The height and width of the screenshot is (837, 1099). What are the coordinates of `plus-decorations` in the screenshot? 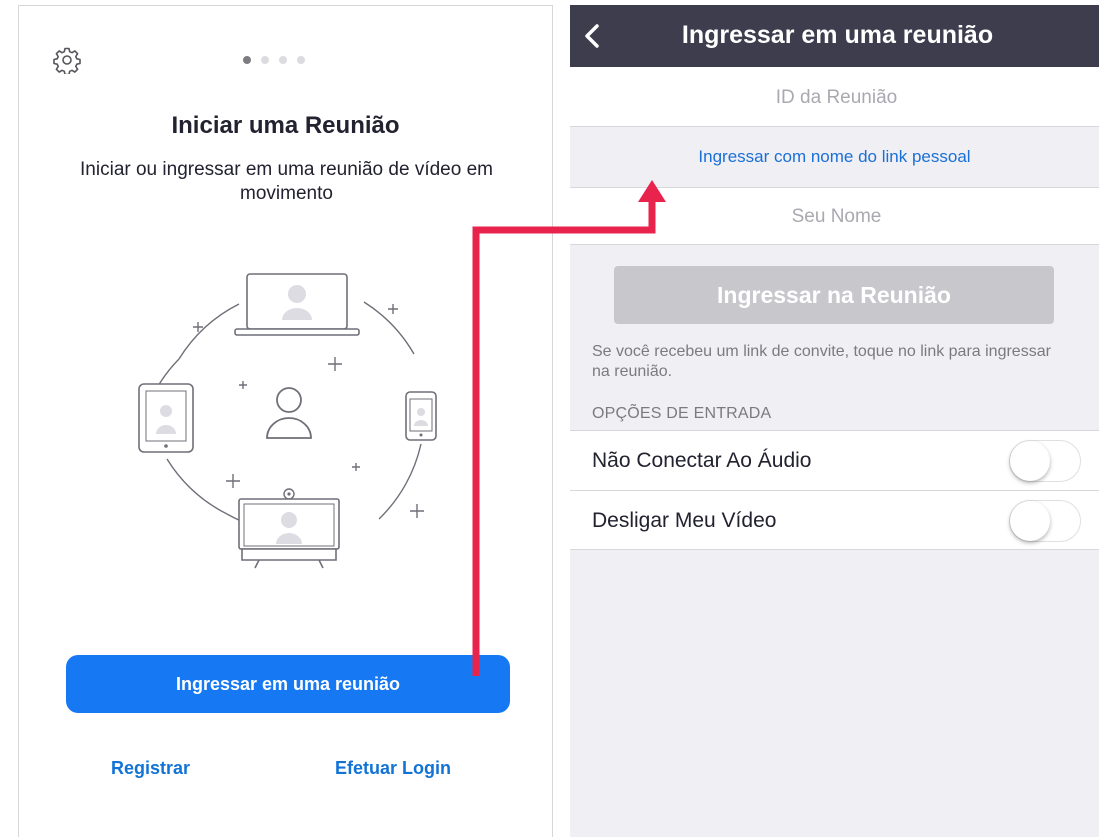 It's located at (308, 411).